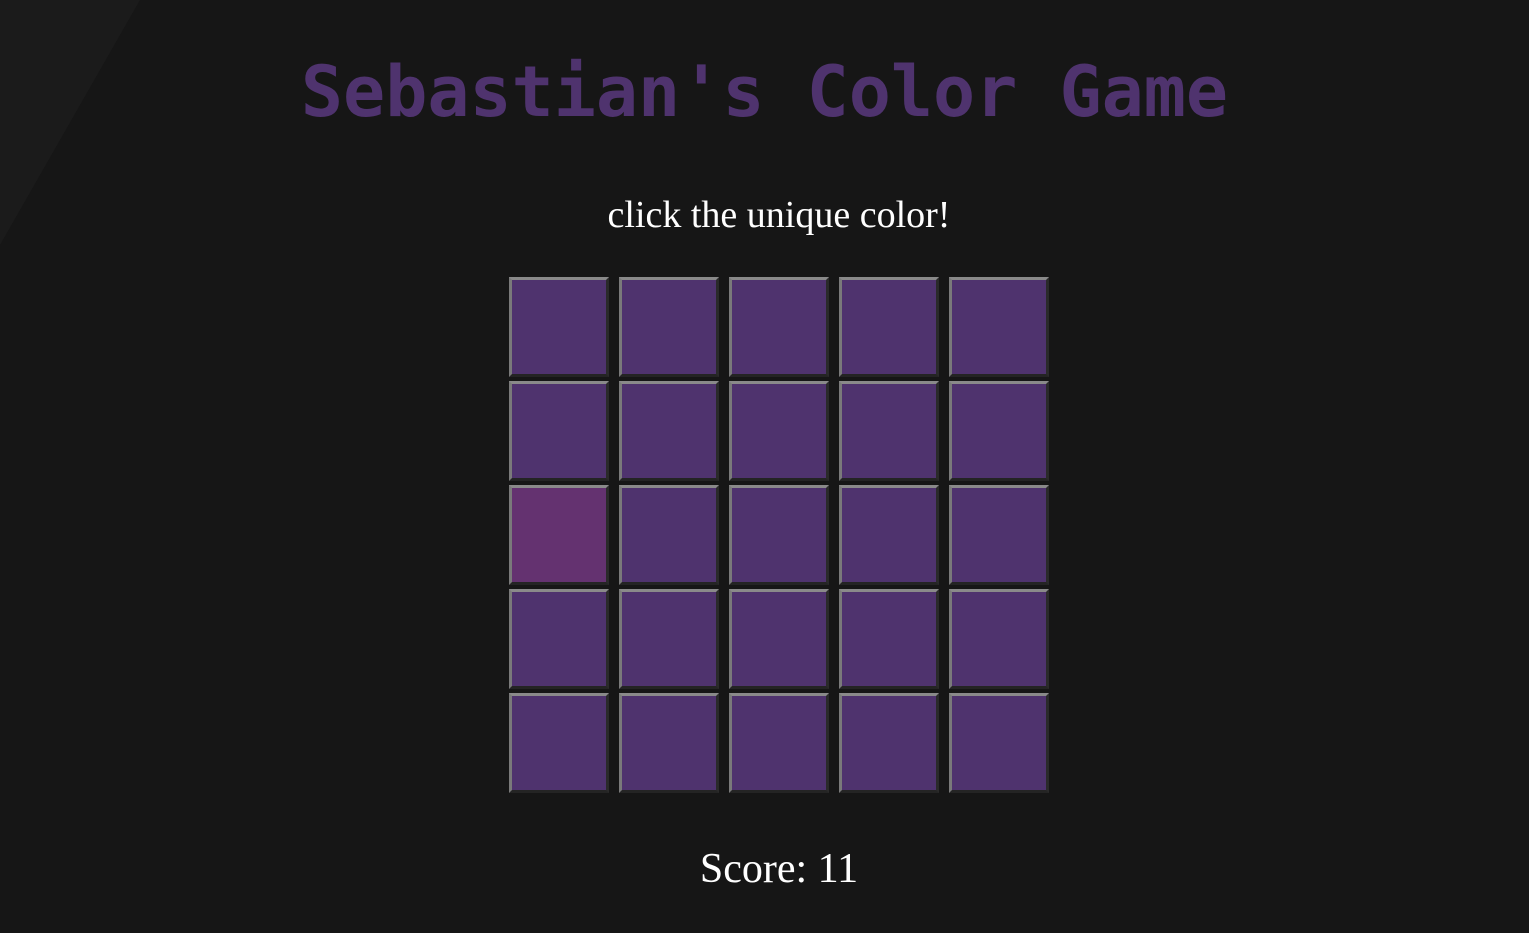 The width and height of the screenshot is (1529, 933). I want to click on instruction-text: click the unique color!, so click(779, 215).